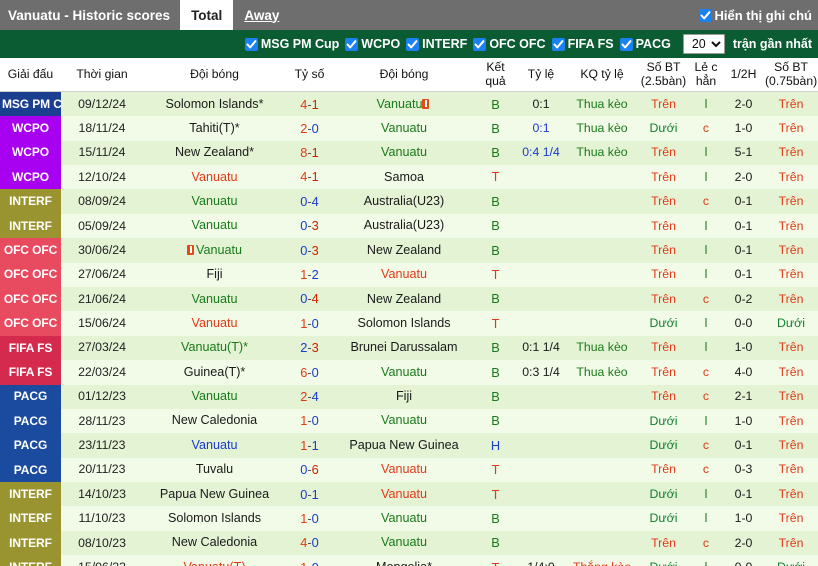  I want to click on away-team: Brunei Darussalam, so click(404, 348).